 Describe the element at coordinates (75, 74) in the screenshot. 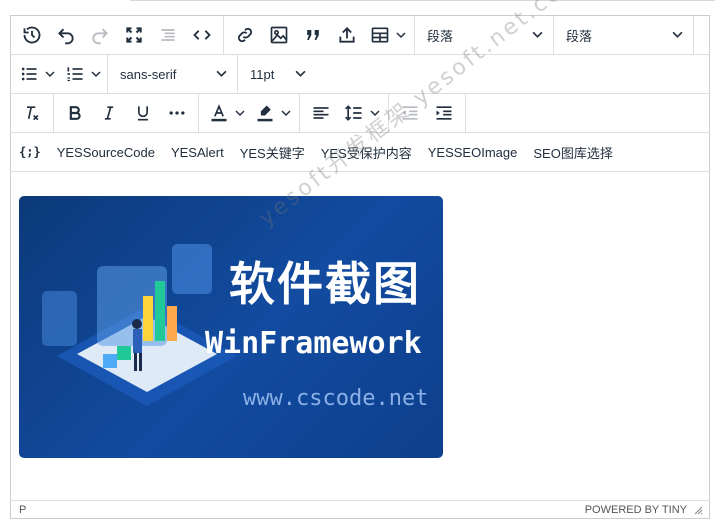

I see `numbered-list-icon` at that location.